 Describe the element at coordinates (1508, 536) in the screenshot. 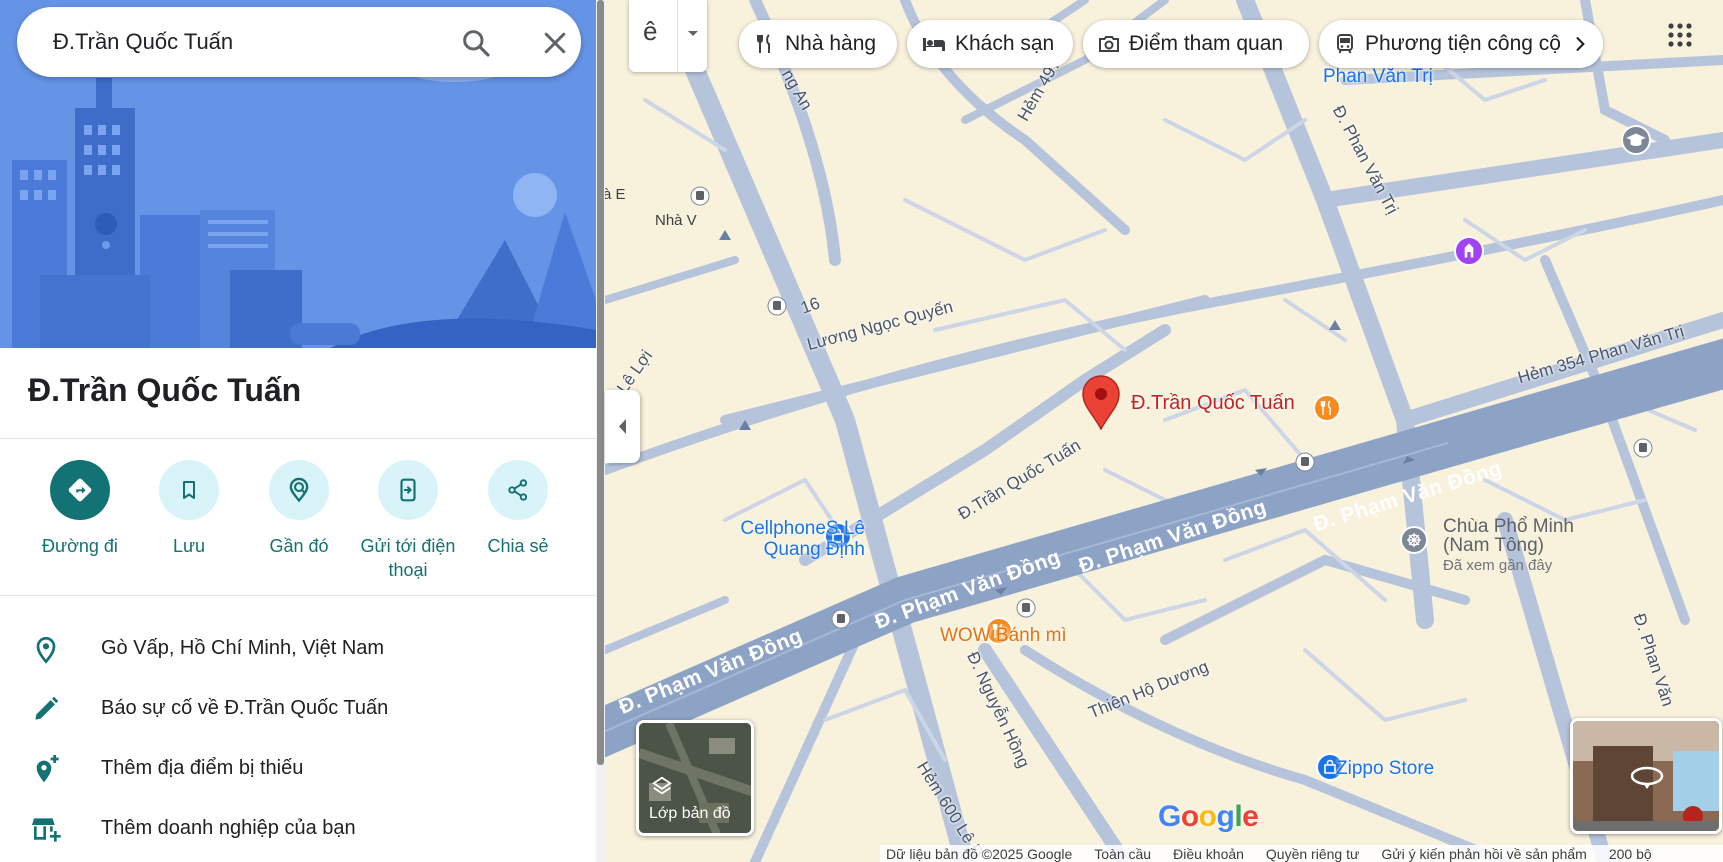

I see `chua-pho-minh-label: Chùa Phổ Minh (Nam Tông)` at that location.